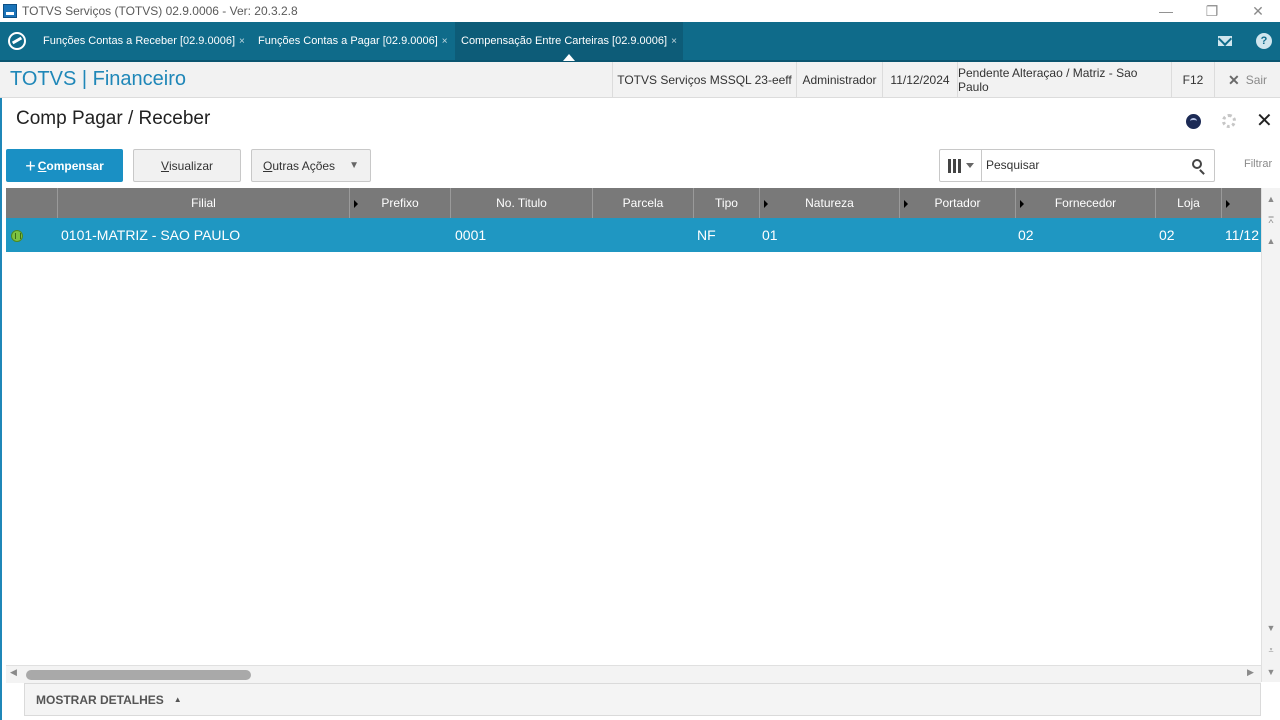  What do you see at coordinates (1271, 628) in the screenshot?
I see `scroll-down-icon: ▼` at bounding box center [1271, 628].